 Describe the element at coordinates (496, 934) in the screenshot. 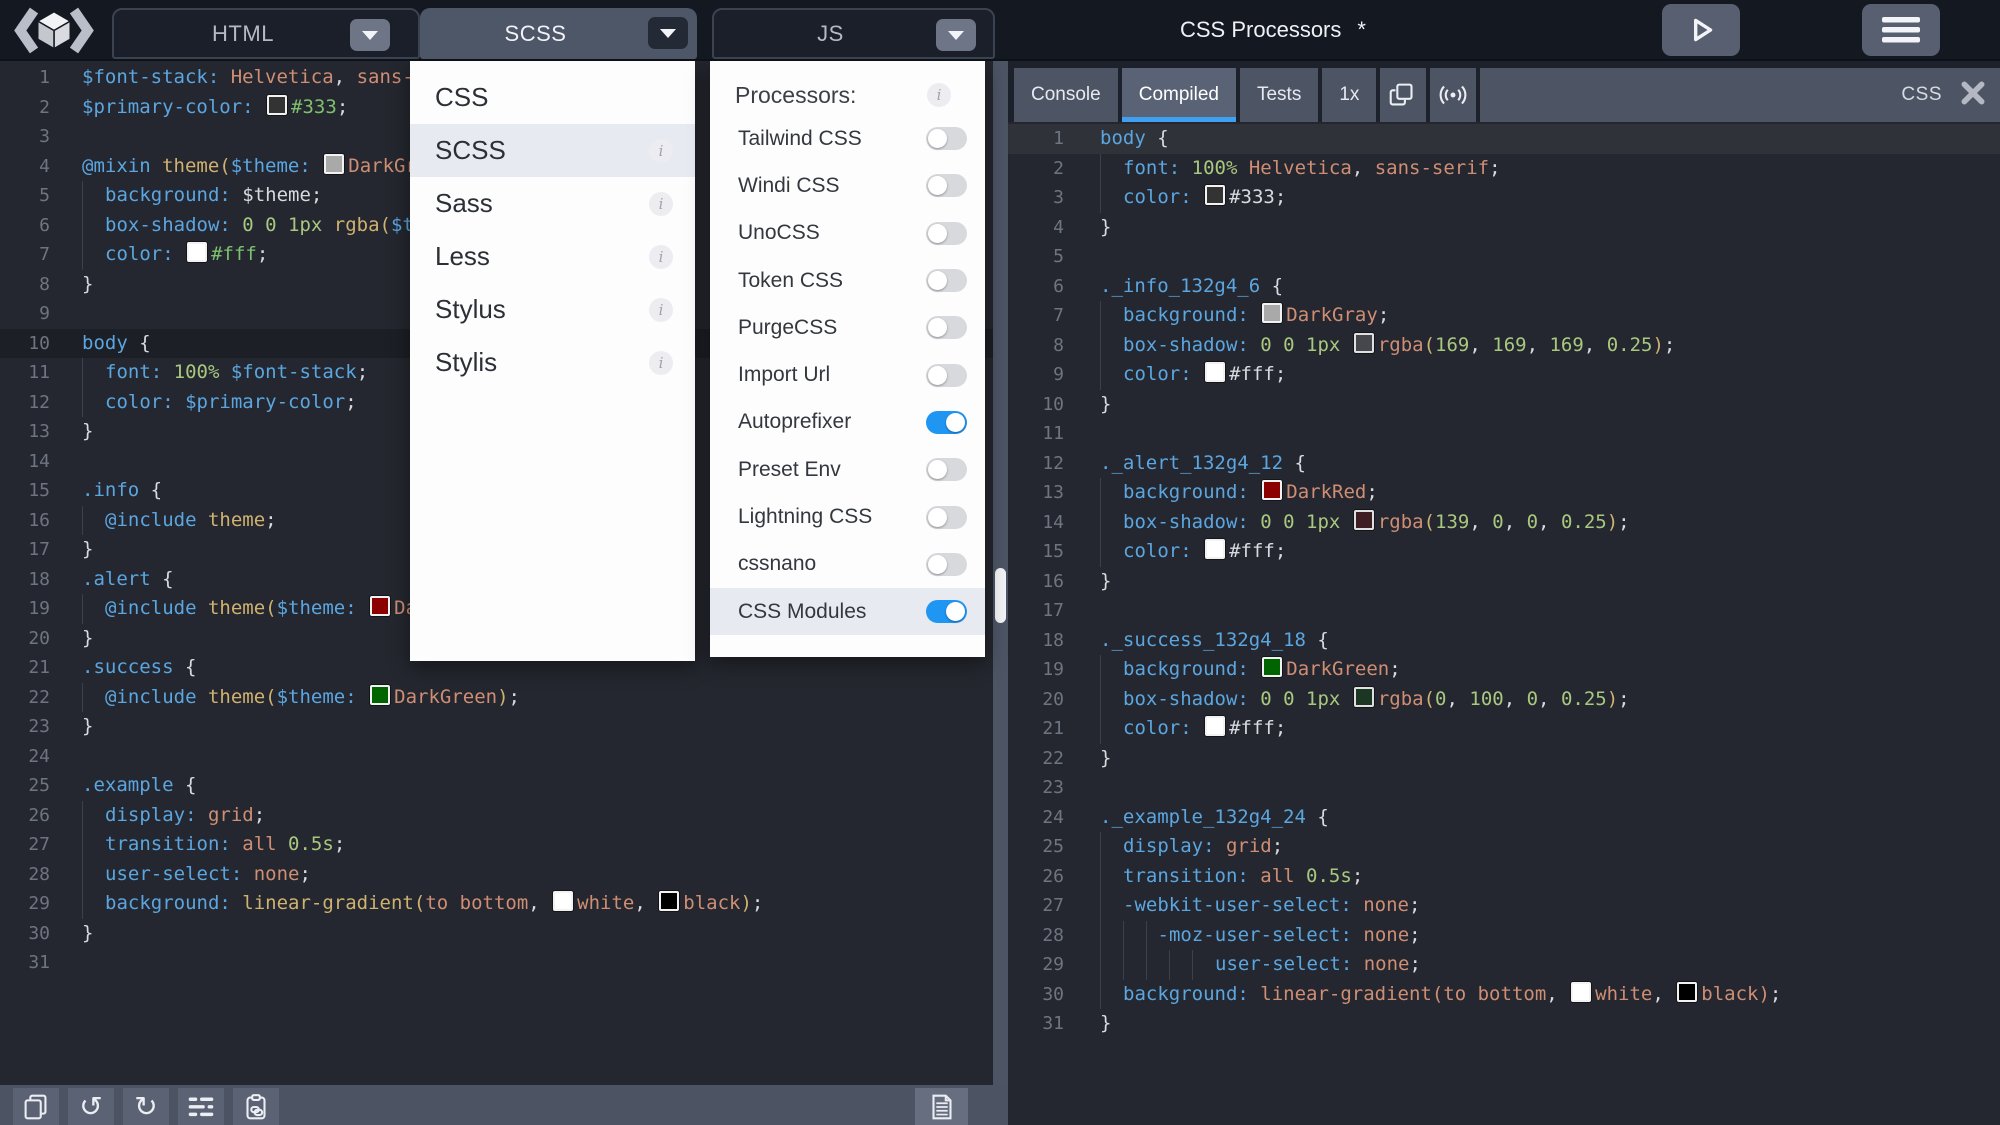

I see `code-line: 30}` at that location.